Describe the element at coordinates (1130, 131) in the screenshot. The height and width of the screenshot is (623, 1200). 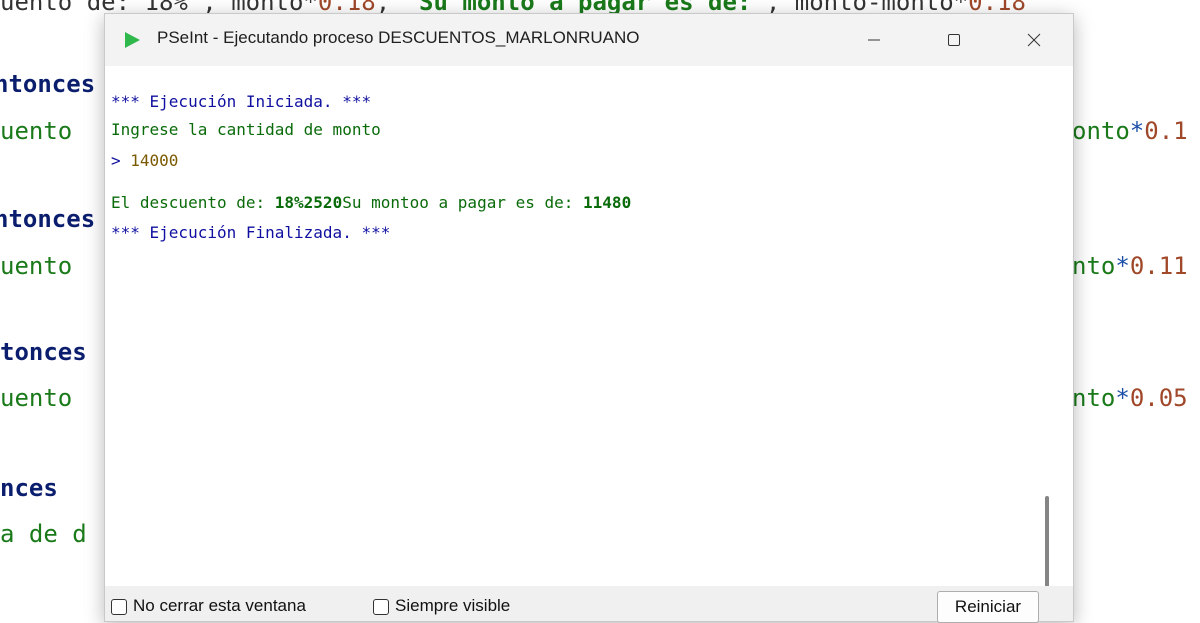
I see `editor-expression-tail: onto*0.1` at that location.